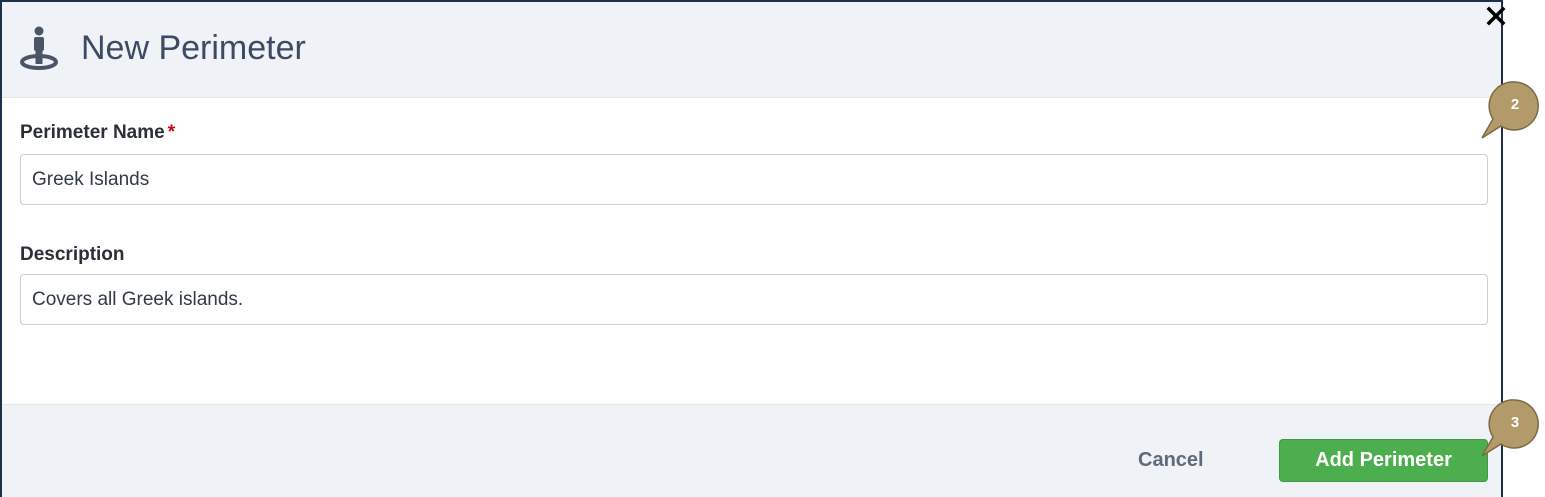 The image size is (1545, 497). What do you see at coordinates (1171, 460) in the screenshot?
I see `cancel-button: Cancel` at bounding box center [1171, 460].